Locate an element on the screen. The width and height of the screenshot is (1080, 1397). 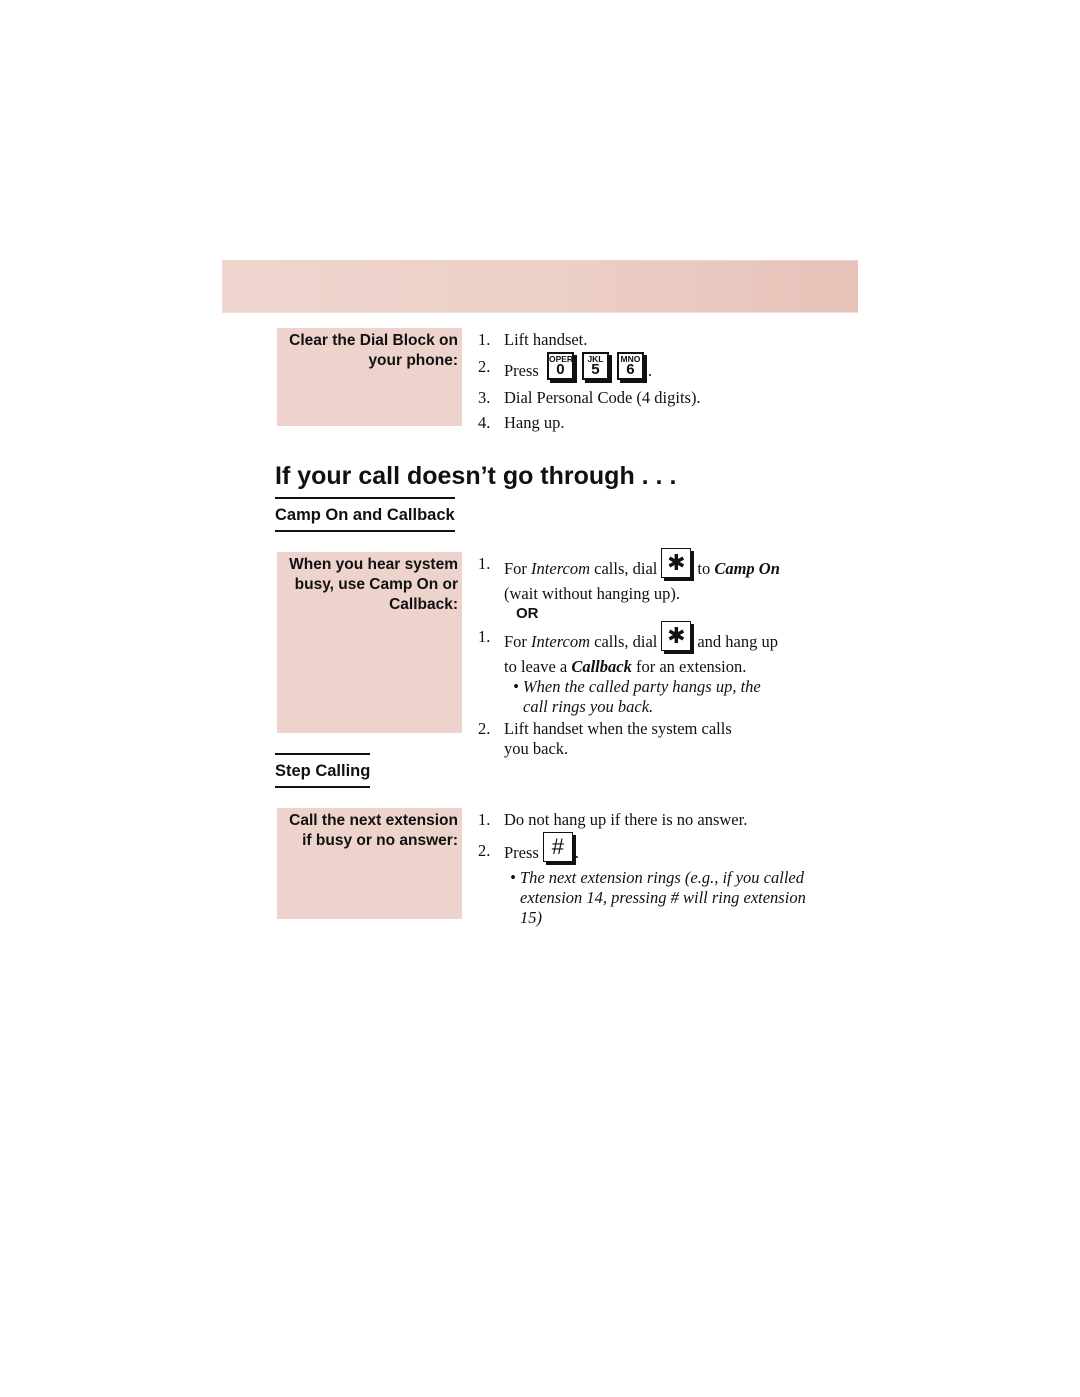
step-calling-step-2: 2. Press #. is located at coordinates (528, 847).